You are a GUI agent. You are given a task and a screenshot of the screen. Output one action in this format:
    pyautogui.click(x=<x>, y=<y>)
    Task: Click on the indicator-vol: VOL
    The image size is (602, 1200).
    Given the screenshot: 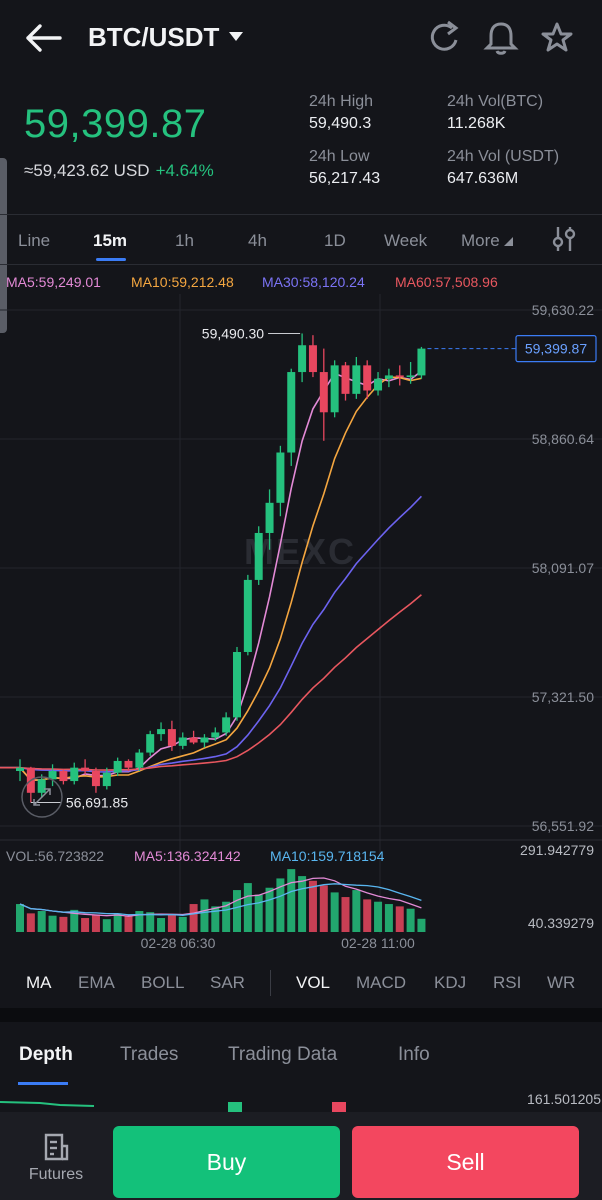 What is the action you would take?
    pyautogui.click(x=313, y=983)
    